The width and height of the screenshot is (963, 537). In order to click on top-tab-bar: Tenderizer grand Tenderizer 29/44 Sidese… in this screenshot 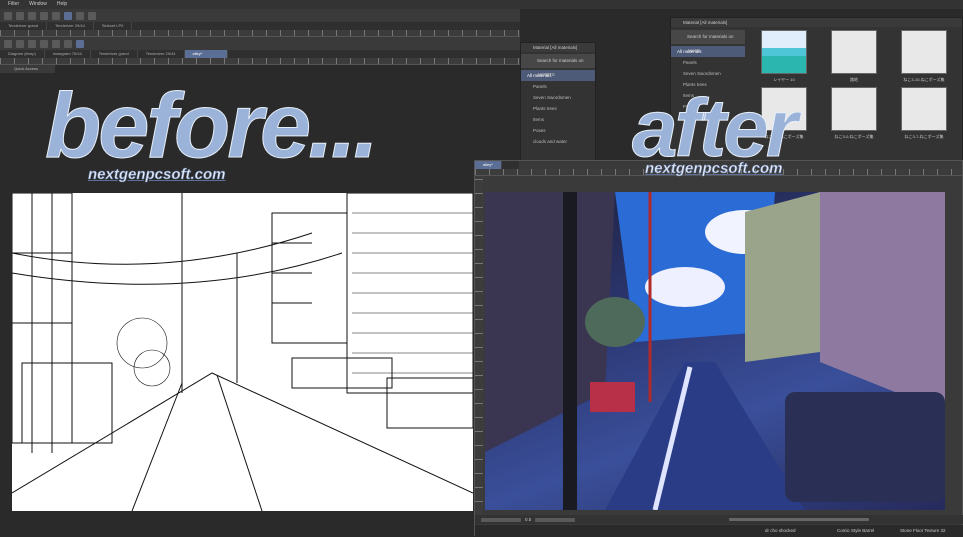, I will do `click(260, 26)`.